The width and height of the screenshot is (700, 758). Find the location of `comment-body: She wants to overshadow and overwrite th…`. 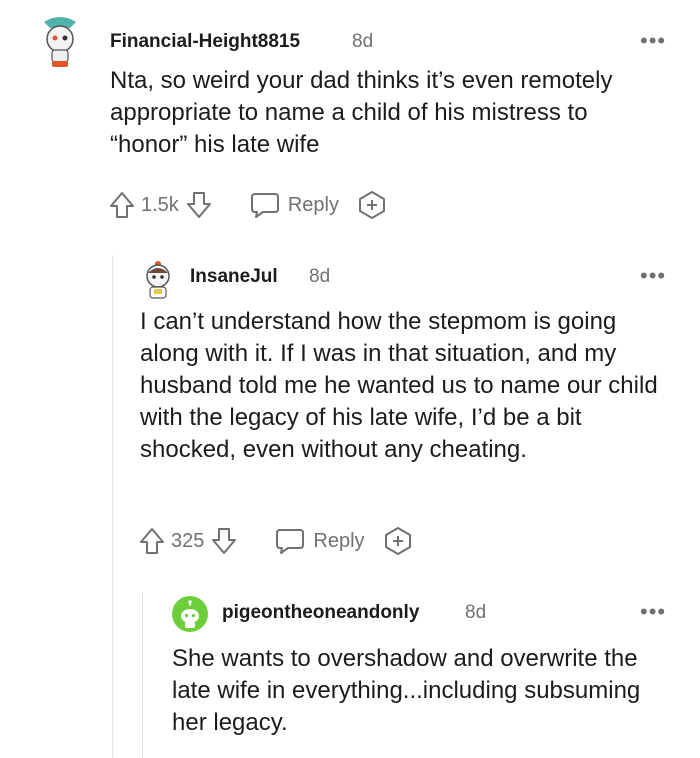

comment-body: She wants to overshadow and overwrite th… is located at coordinates (406, 690).